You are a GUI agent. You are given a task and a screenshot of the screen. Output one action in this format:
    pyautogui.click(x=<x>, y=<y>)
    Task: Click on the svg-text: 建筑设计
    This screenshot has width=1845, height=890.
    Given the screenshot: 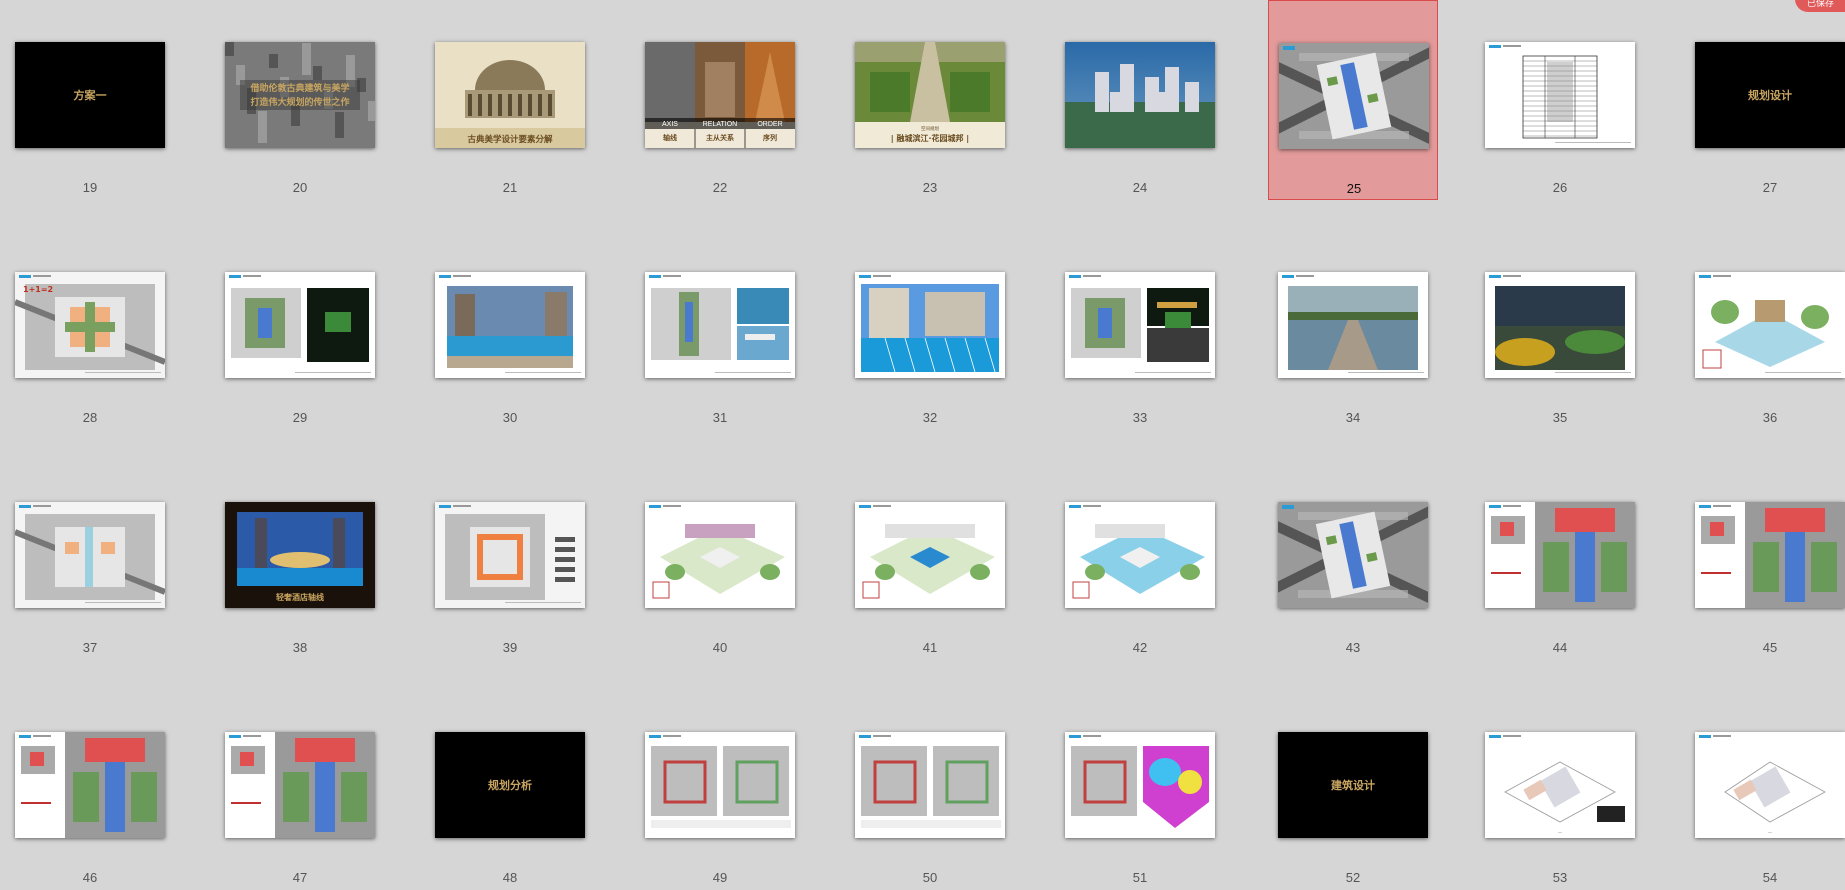 What is the action you would take?
    pyautogui.click(x=1353, y=785)
    